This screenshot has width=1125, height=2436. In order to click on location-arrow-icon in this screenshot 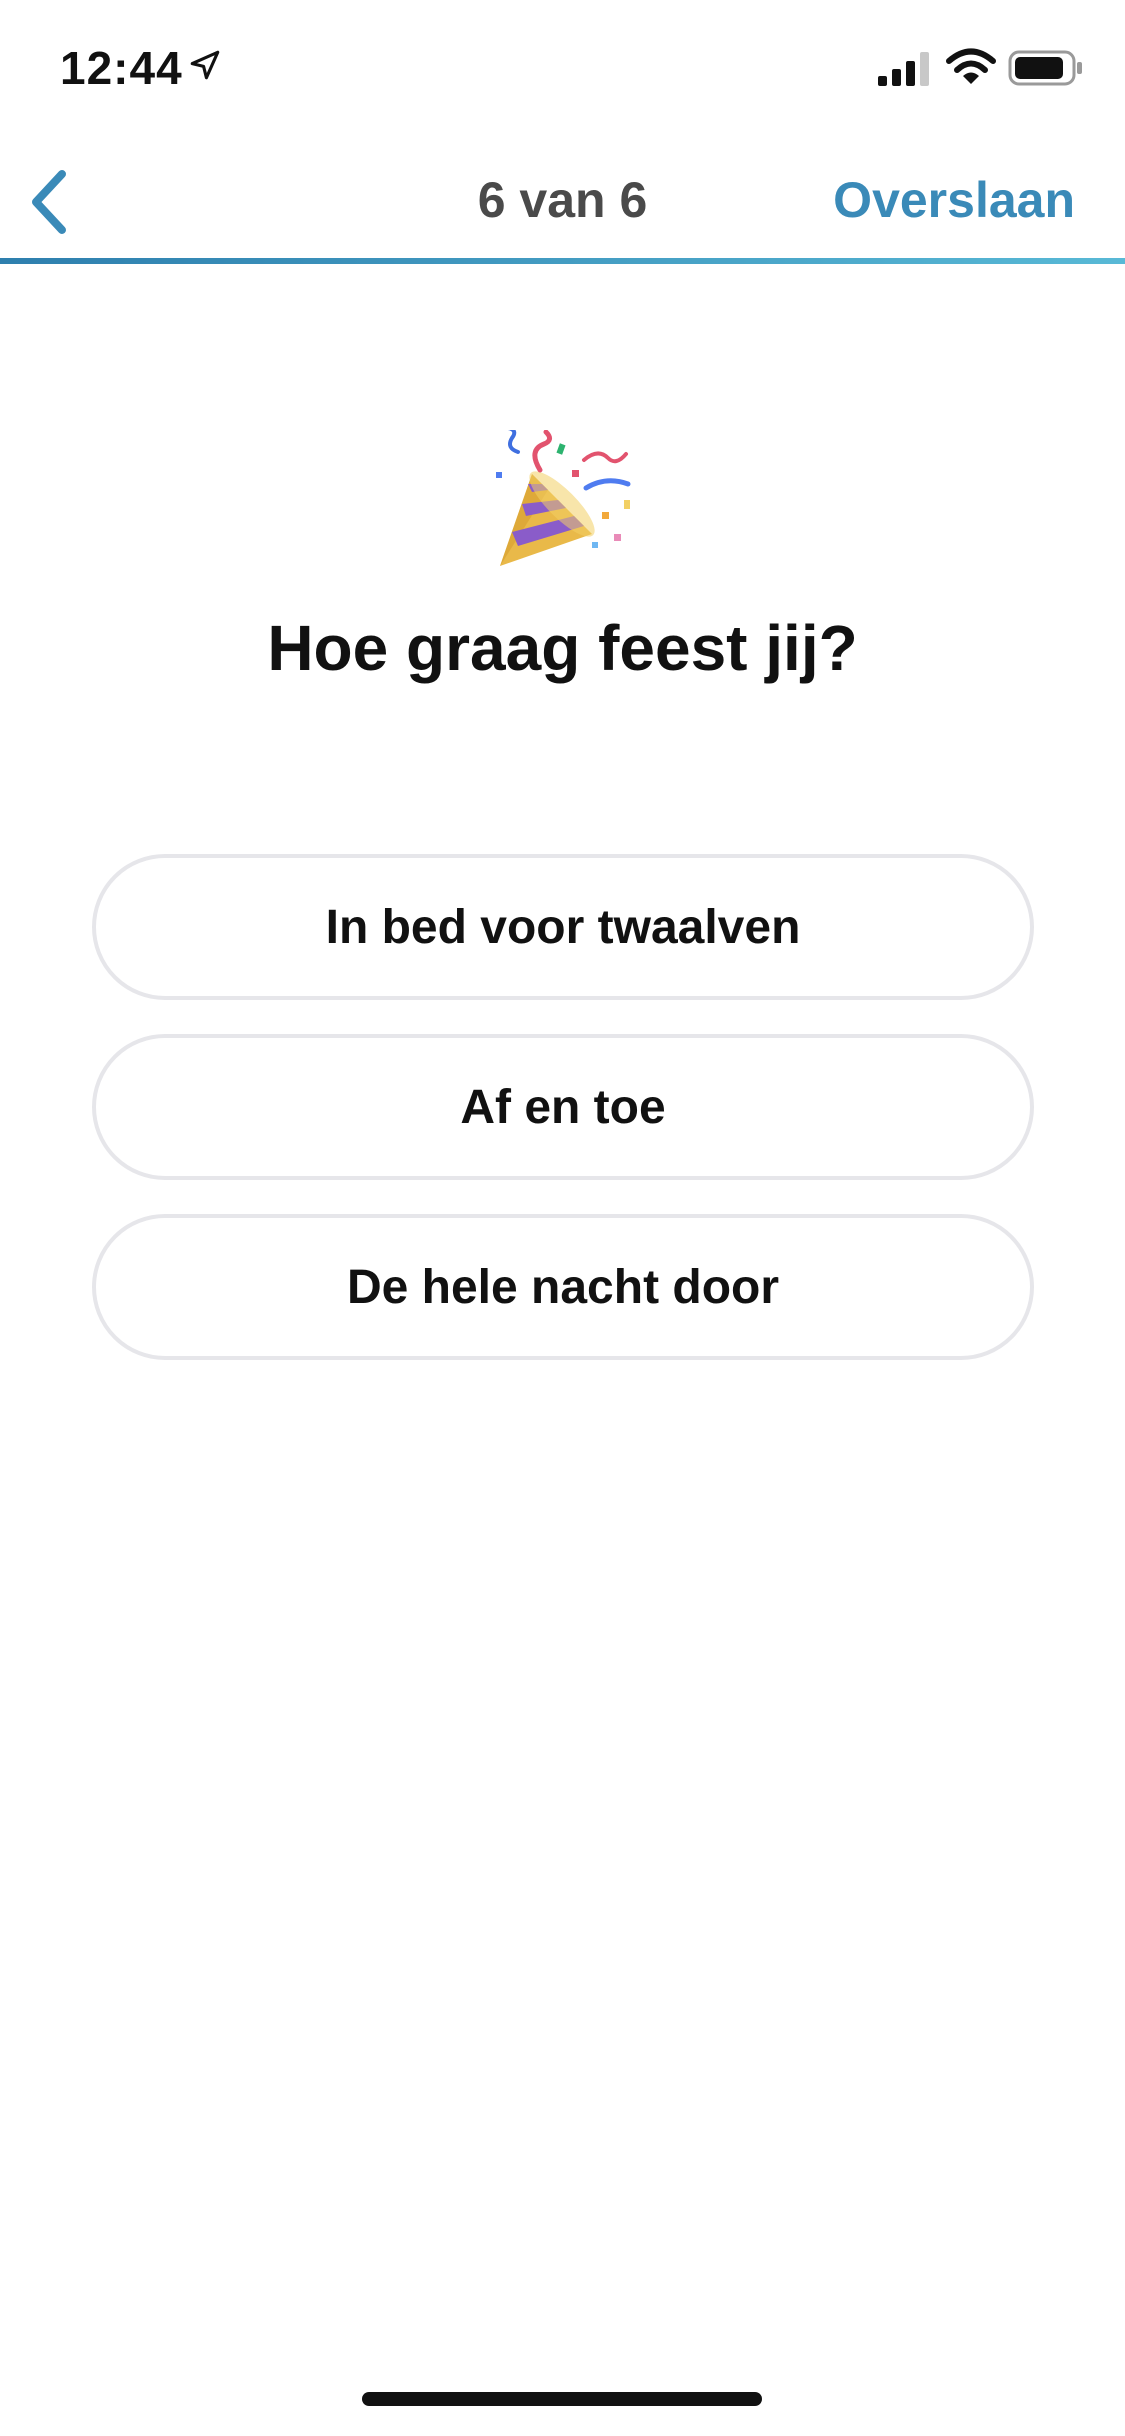, I will do `click(205, 65)`.